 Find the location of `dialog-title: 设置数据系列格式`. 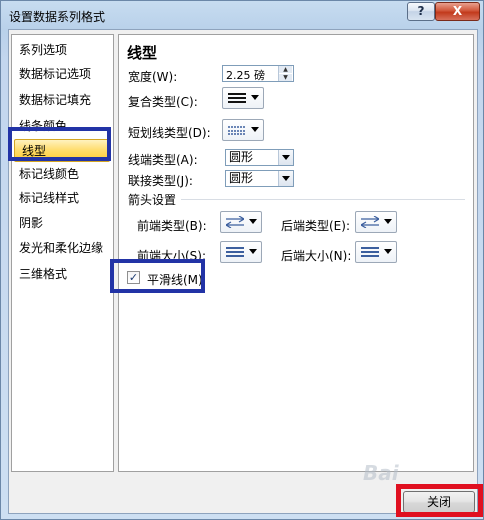

dialog-title: 设置数据系列格式 is located at coordinates (57, 17).